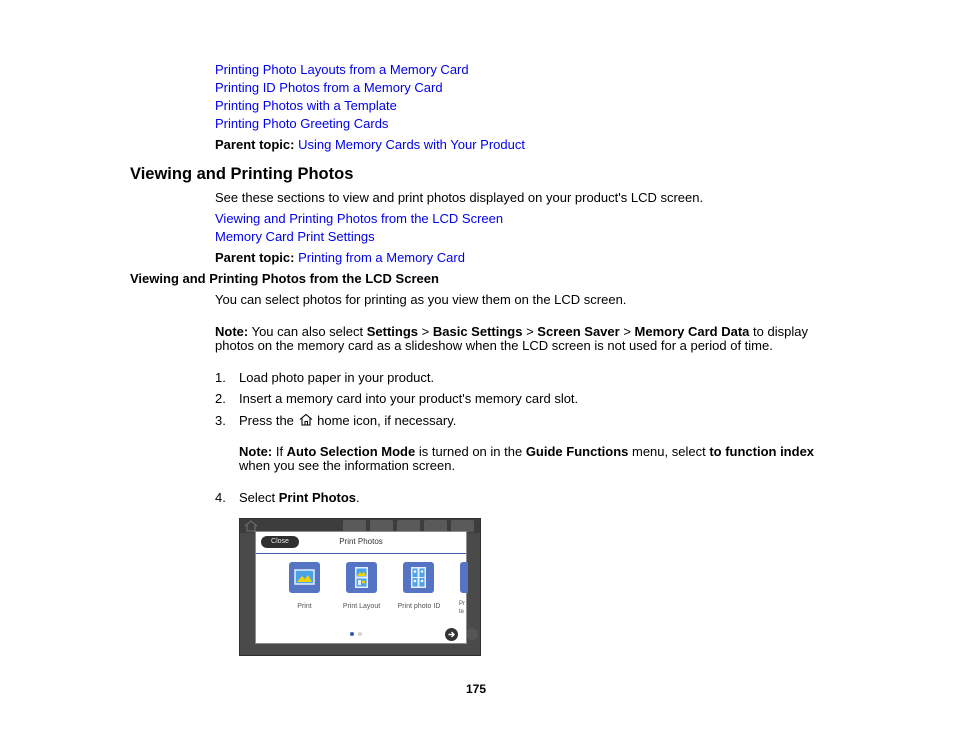 This screenshot has height=738, width=954. Describe the element at coordinates (692, 331) in the screenshot. I see `menu-memory-card-data: Memory Card Data` at that location.